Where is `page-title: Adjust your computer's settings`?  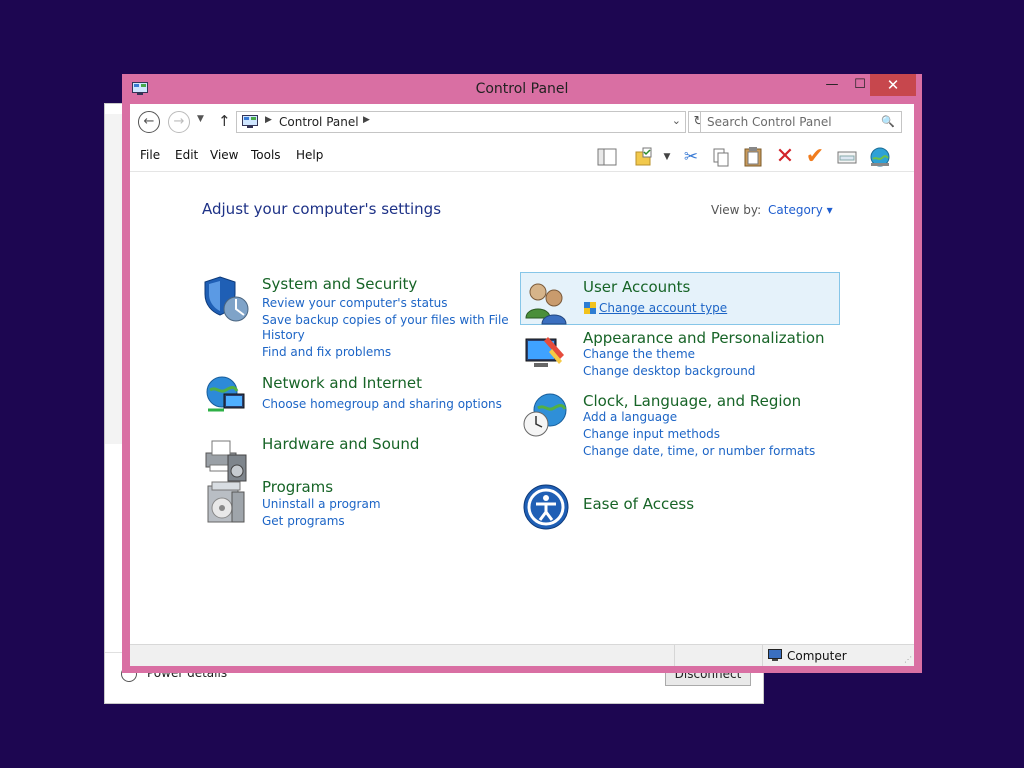
page-title: Adjust your computer's settings is located at coordinates (322, 209).